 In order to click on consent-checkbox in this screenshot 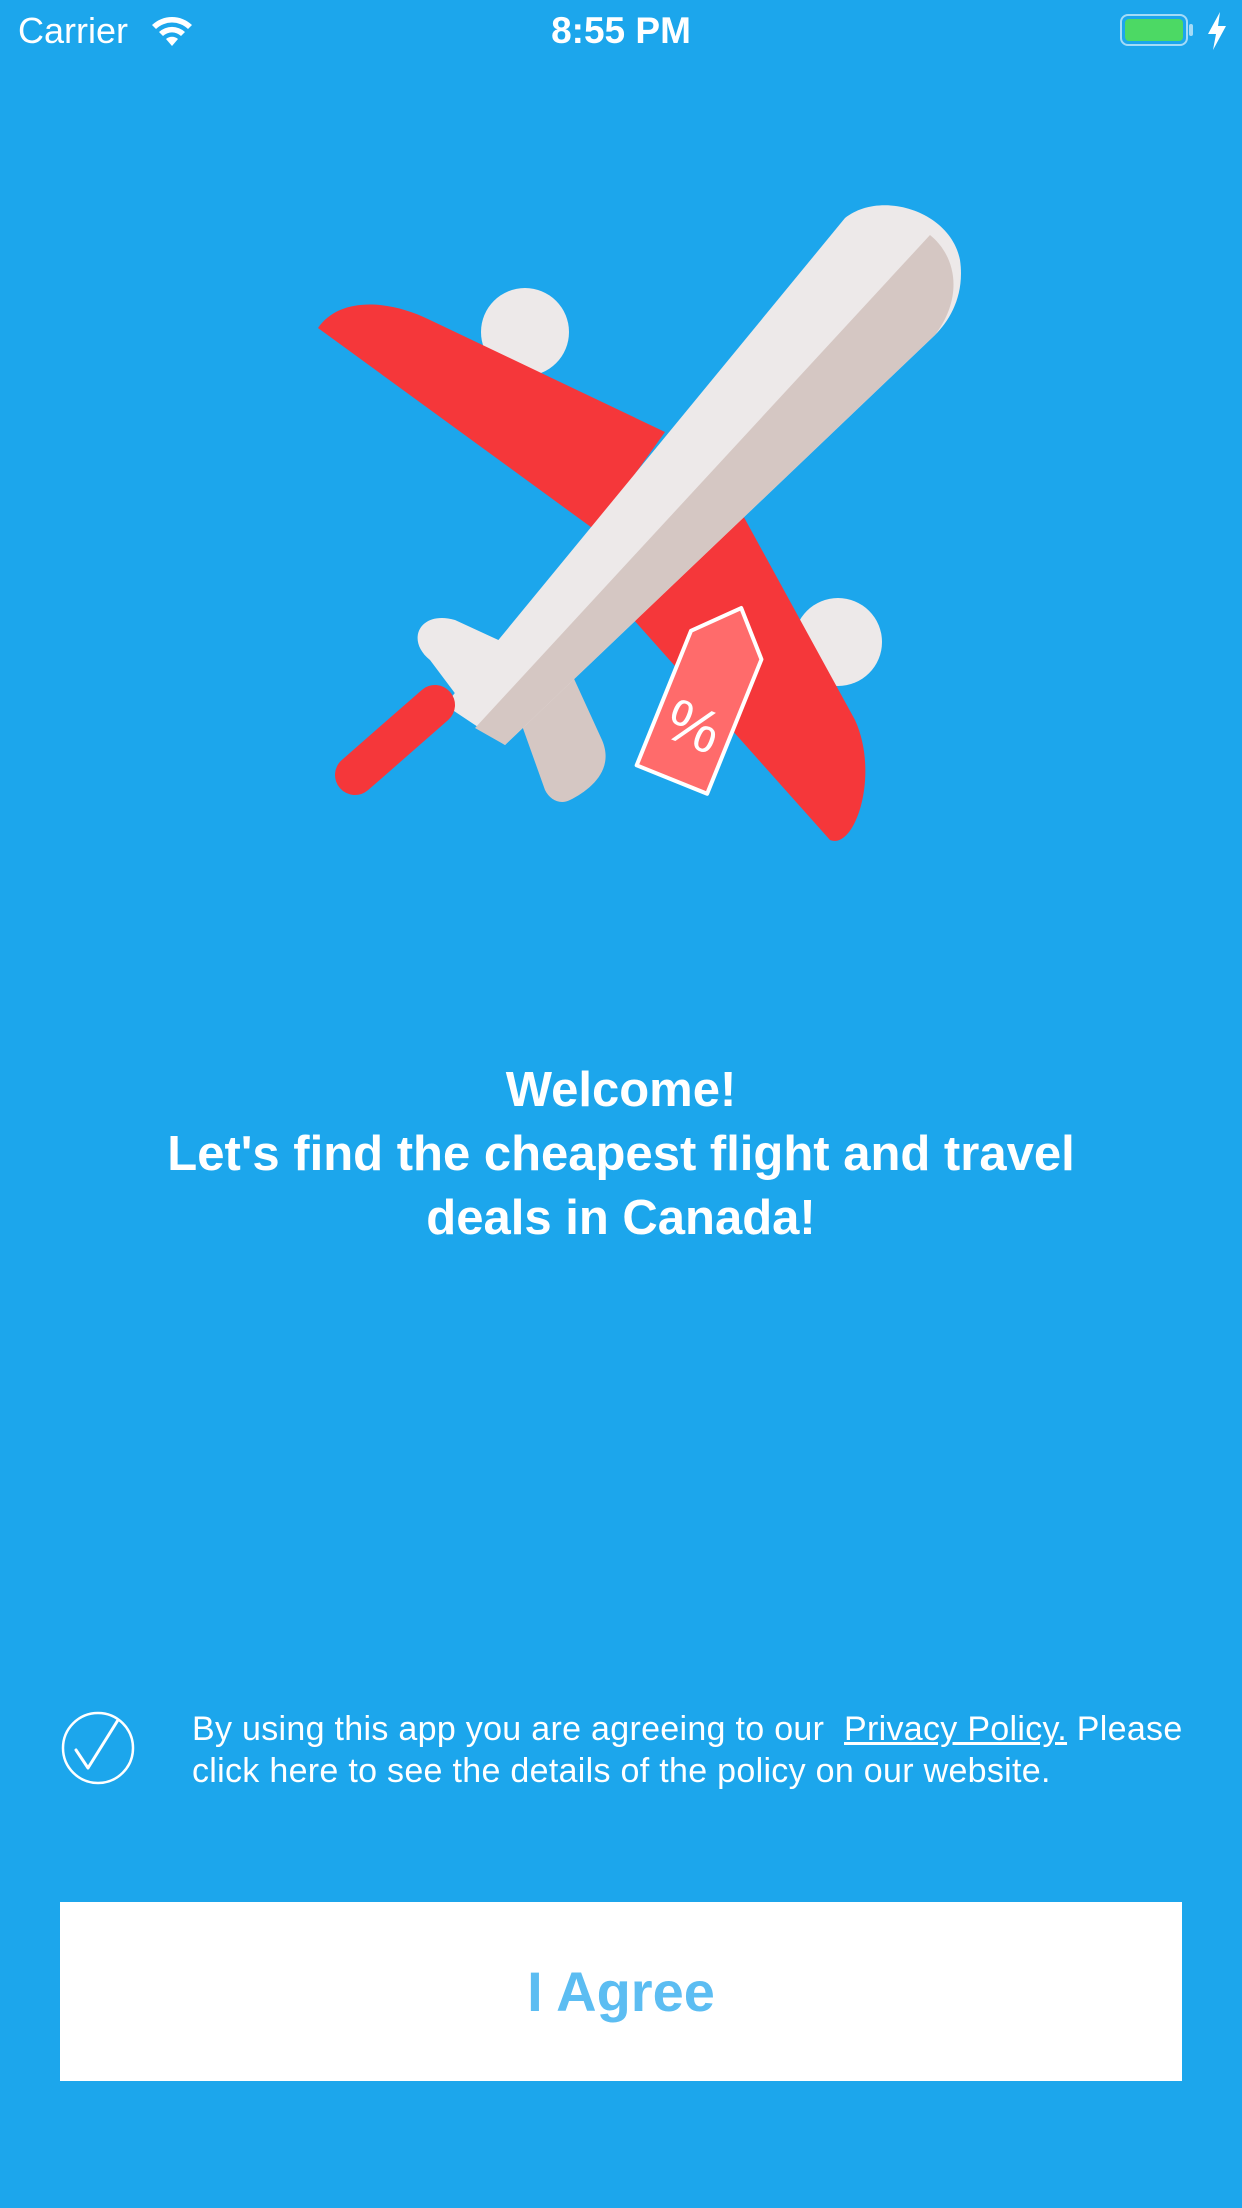, I will do `click(98, 1748)`.